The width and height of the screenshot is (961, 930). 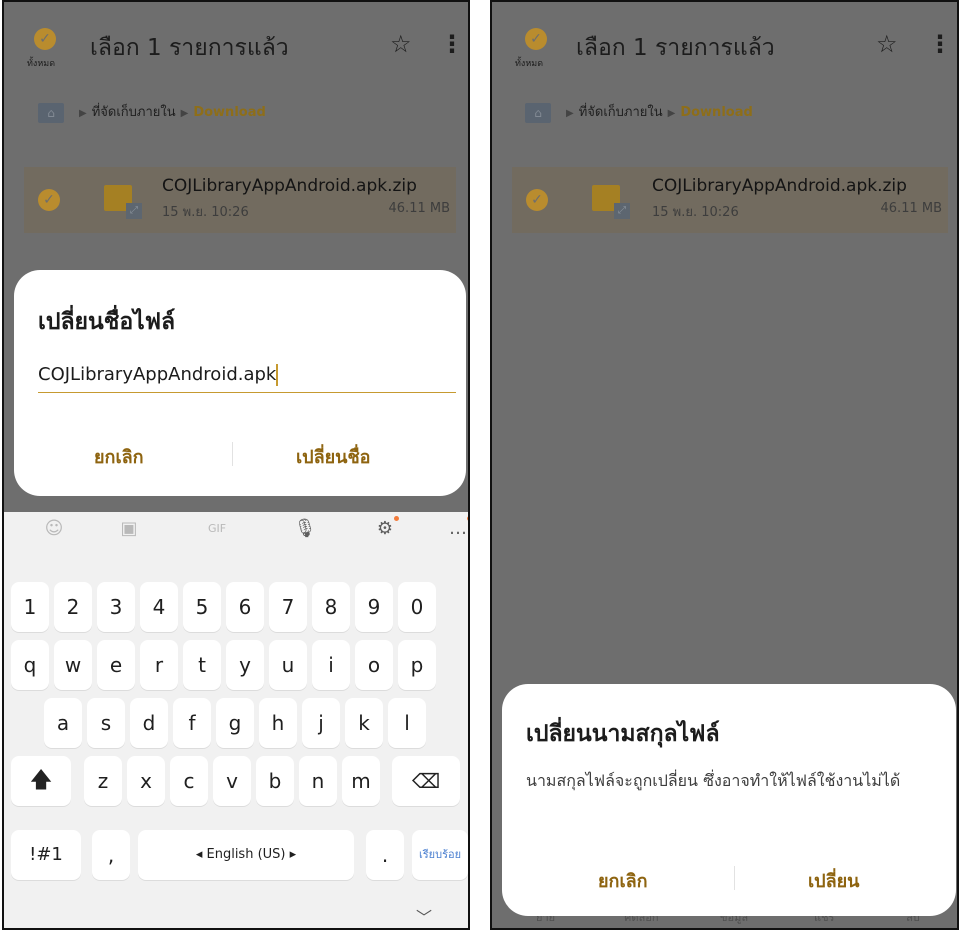 I want to click on key-w: w, so click(x=73, y=665).